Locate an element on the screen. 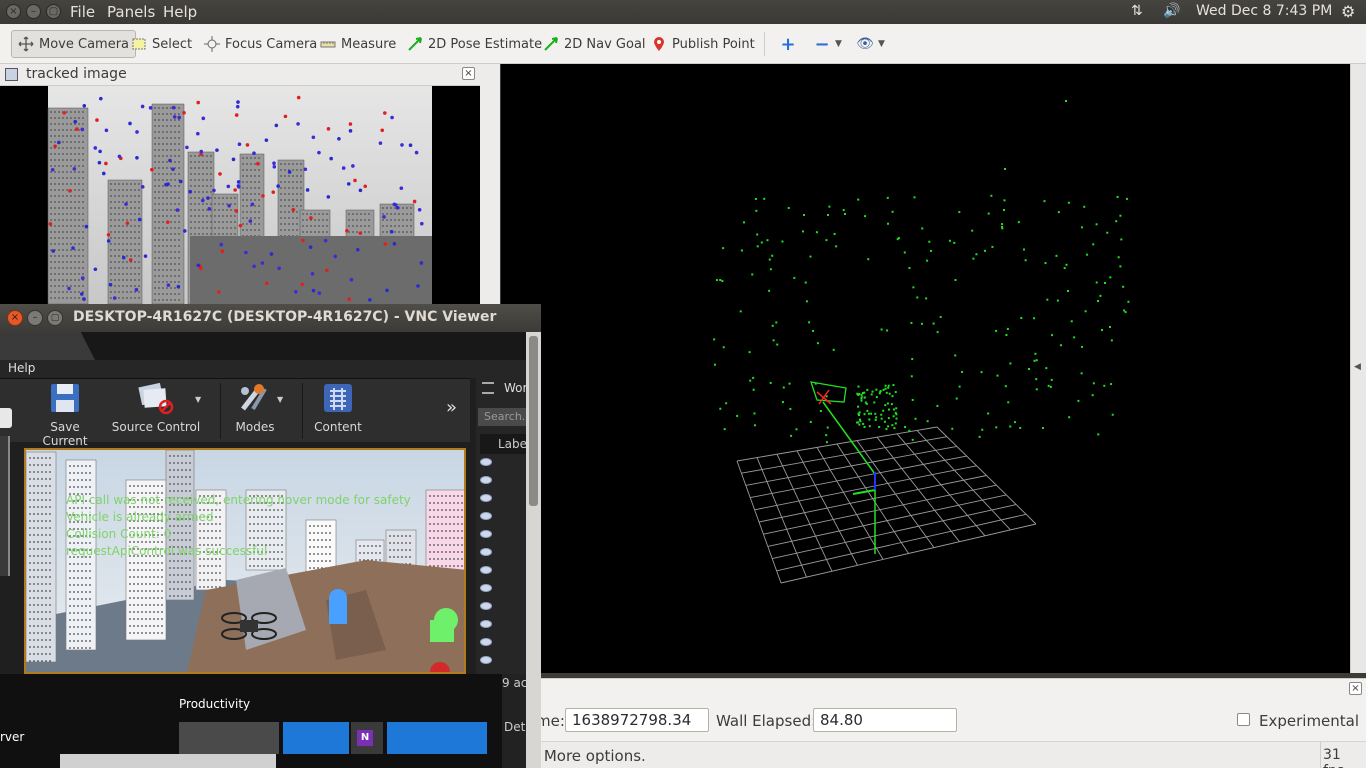  2d-nav-goal-button: 2D Nav Goal is located at coordinates (594, 44).